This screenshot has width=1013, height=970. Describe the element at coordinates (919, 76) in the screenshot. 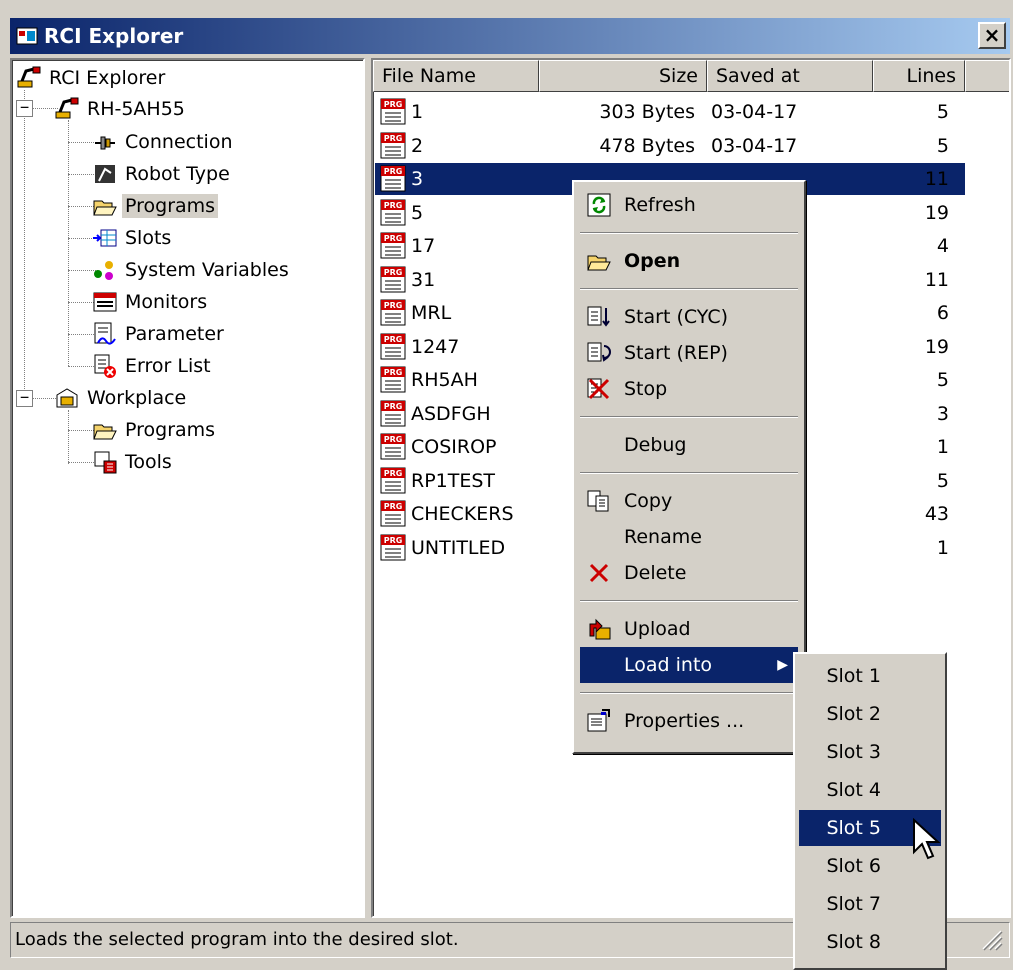

I see `column-header-lines: Lines` at that location.